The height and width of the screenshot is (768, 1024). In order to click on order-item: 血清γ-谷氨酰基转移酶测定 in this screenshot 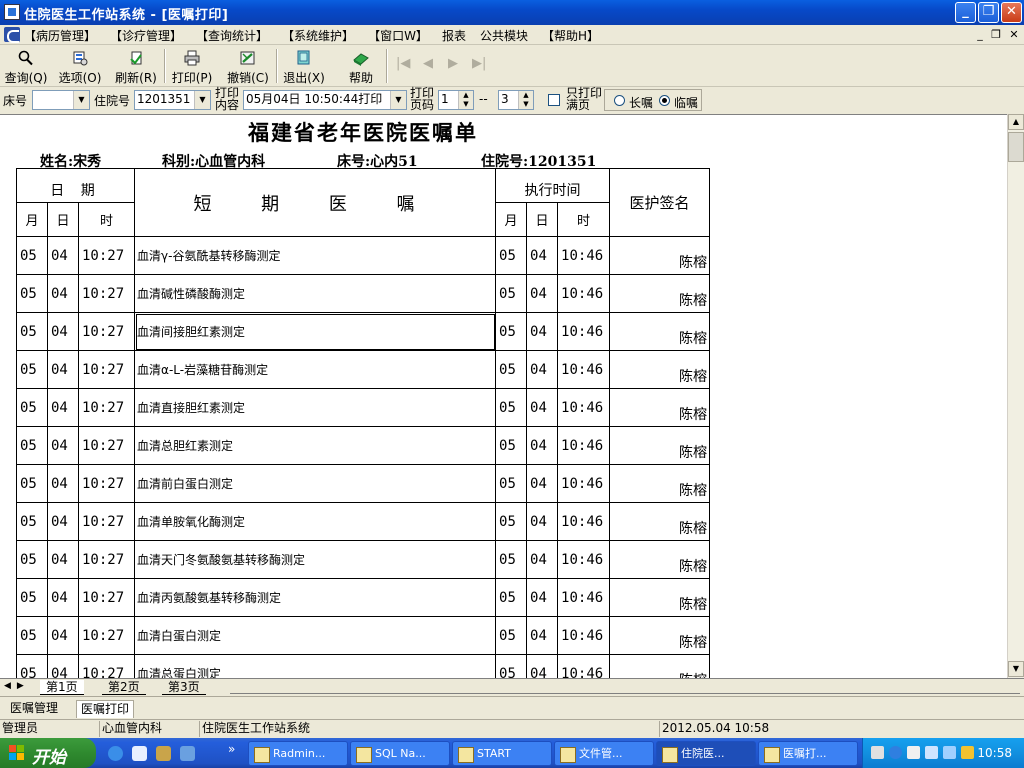, I will do `click(315, 255)`.